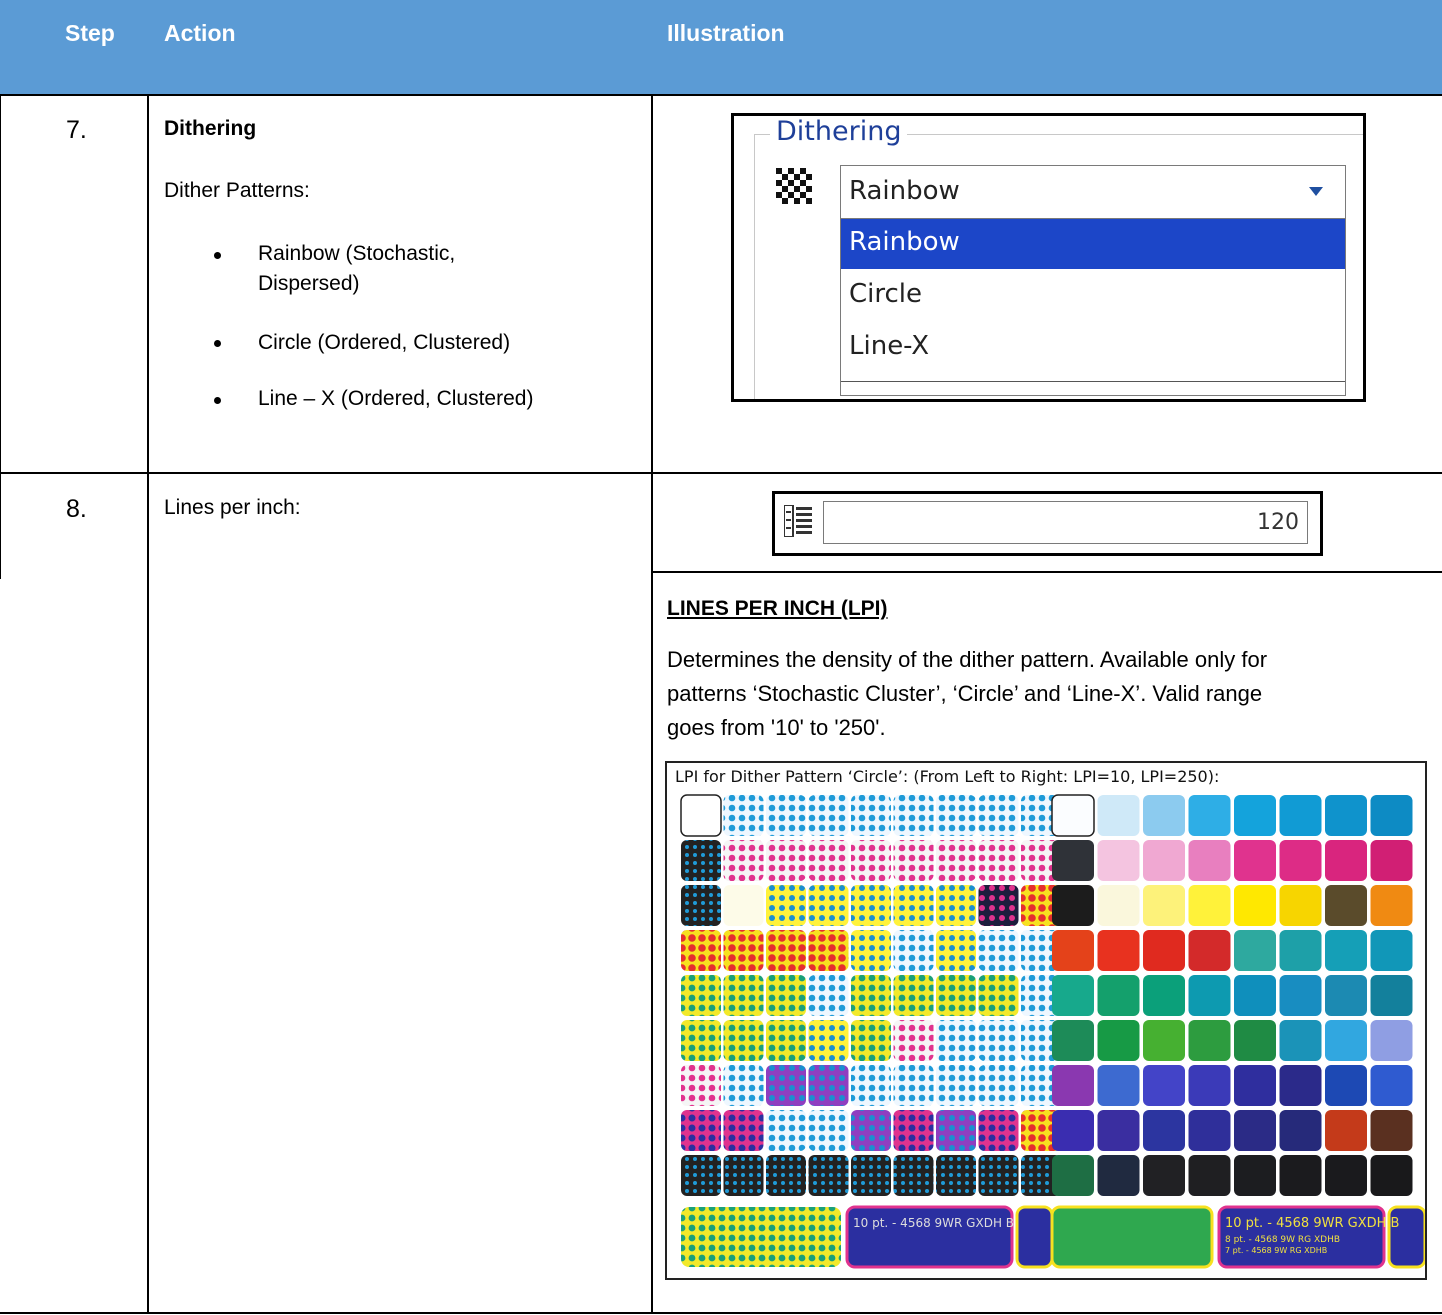  What do you see at coordinates (309, 283) in the screenshot?
I see `bullet-item-cont: Dispersed)` at bounding box center [309, 283].